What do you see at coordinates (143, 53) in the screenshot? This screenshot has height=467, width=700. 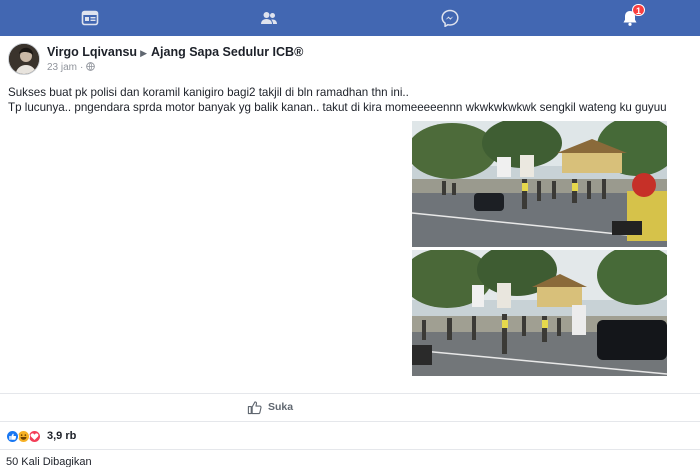 I see `arrow-right-icon: ▶` at bounding box center [143, 53].